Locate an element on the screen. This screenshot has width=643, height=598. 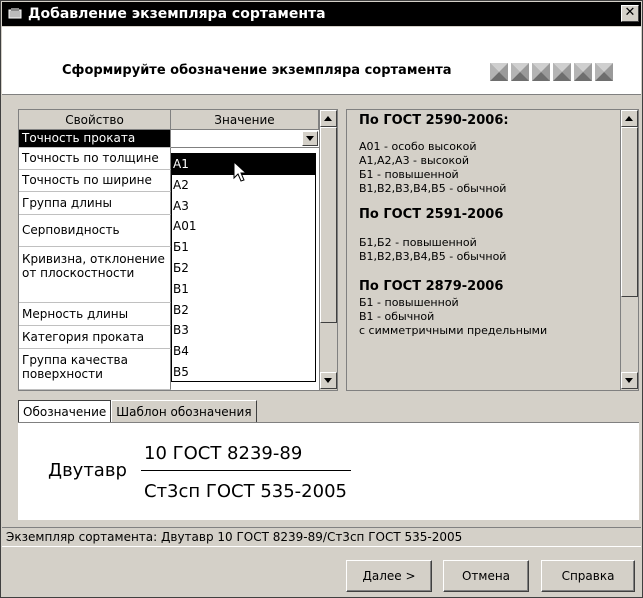
window-title: Добавление экземпляра сортамента is located at coordinates (177, 14).